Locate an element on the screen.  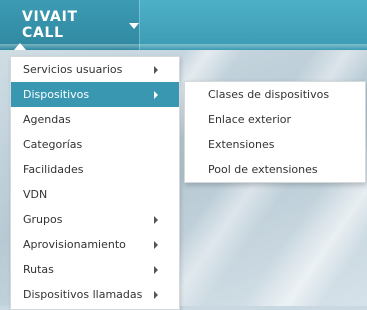
caret-down-icon is located at coordinates (134, 25).